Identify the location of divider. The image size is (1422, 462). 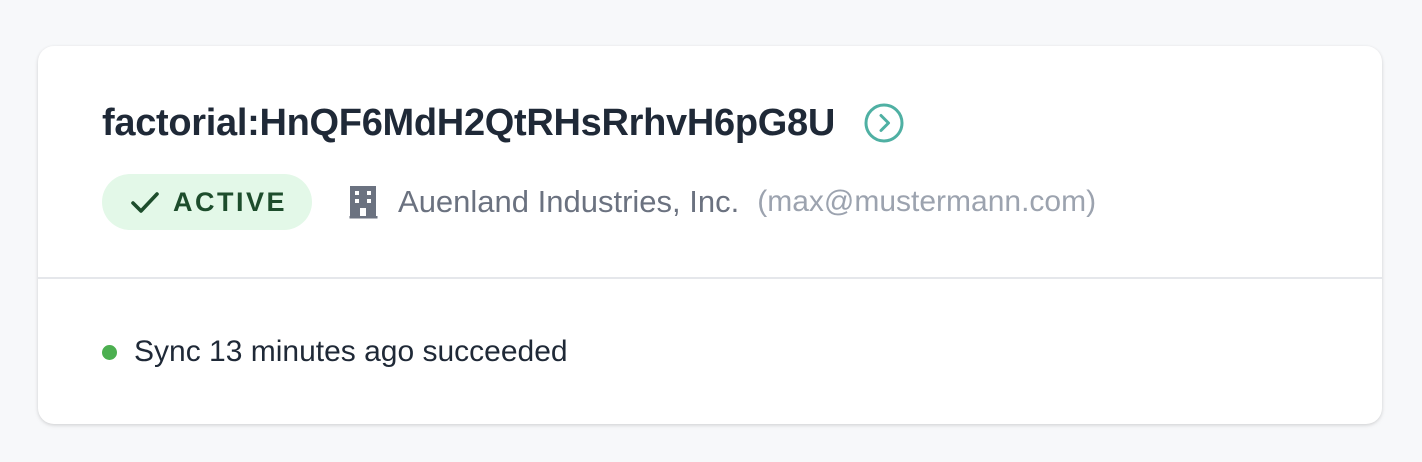
(710, 278).